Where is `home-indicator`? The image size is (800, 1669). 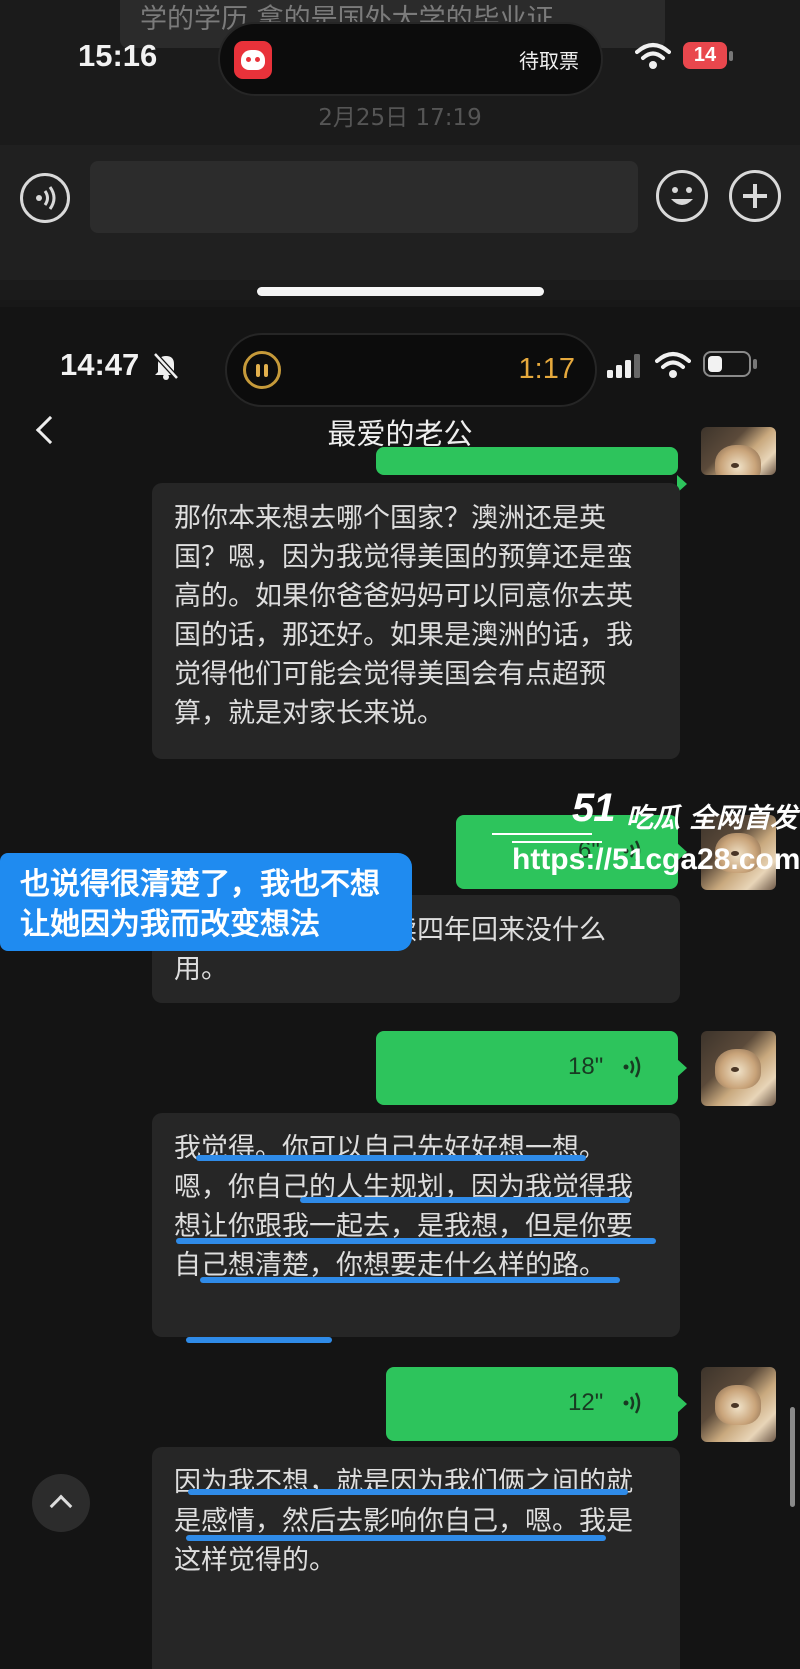 home-indicator is located at coordinates (400, 291).